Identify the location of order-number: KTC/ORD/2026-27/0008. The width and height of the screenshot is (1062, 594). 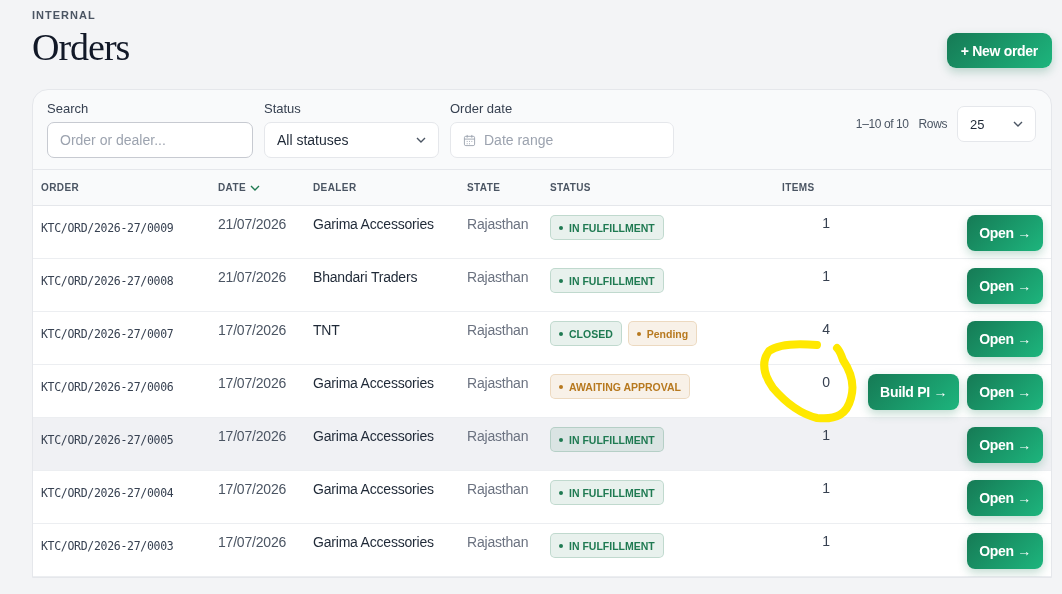
(107, 280).